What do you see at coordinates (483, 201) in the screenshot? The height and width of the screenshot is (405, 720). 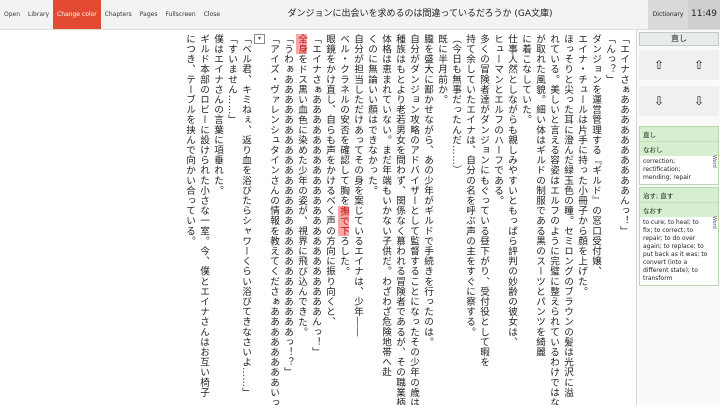 I see `text-line: 多くの冒険者達がダンジョンにもぐっている昼下がり、受付役として暇を` at bounding box center [483, 201].